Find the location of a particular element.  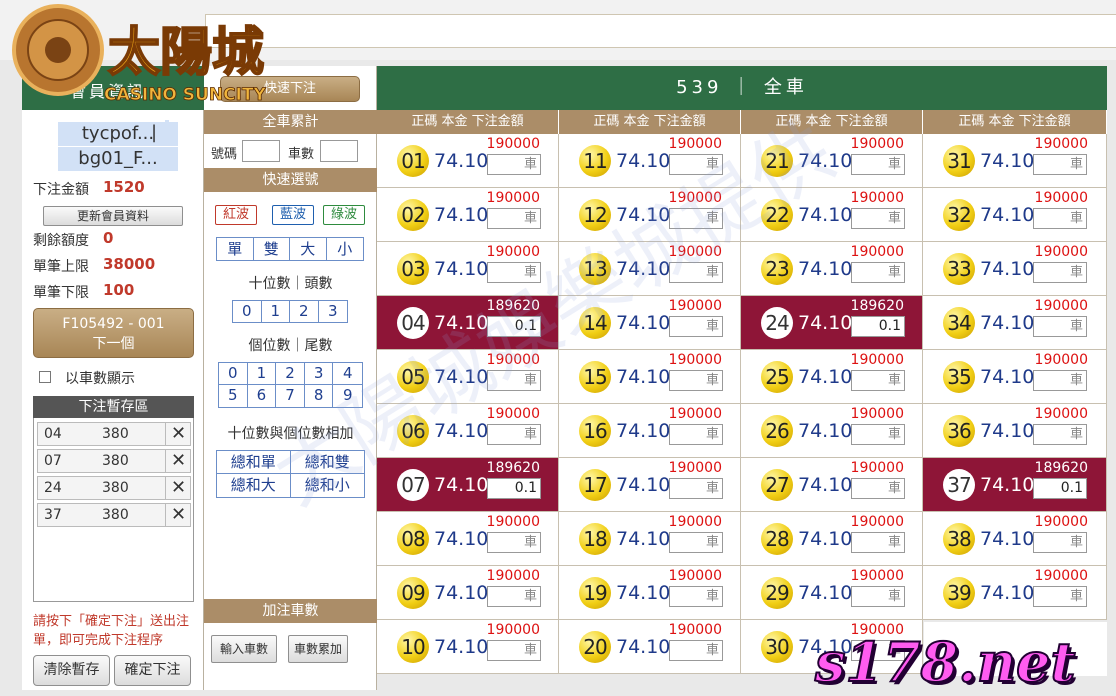

number-cell: 10 74.10 190000 車 is located at coordinates (468, 647).